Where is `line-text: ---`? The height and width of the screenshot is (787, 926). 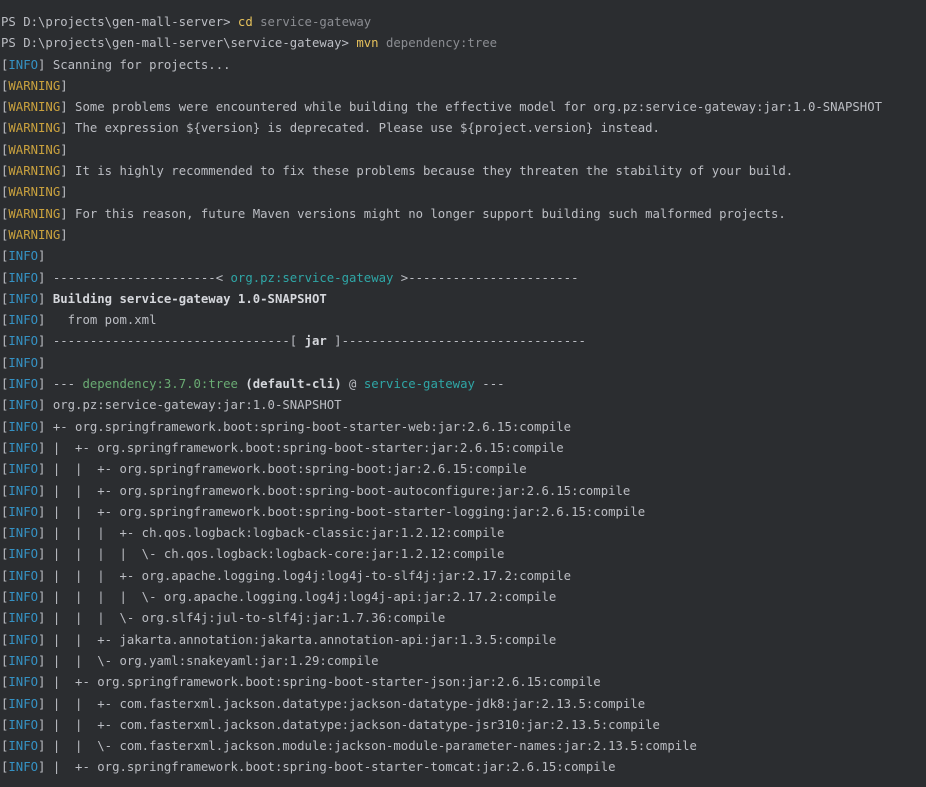 line-text: --- is located at coordinates (489, 384).